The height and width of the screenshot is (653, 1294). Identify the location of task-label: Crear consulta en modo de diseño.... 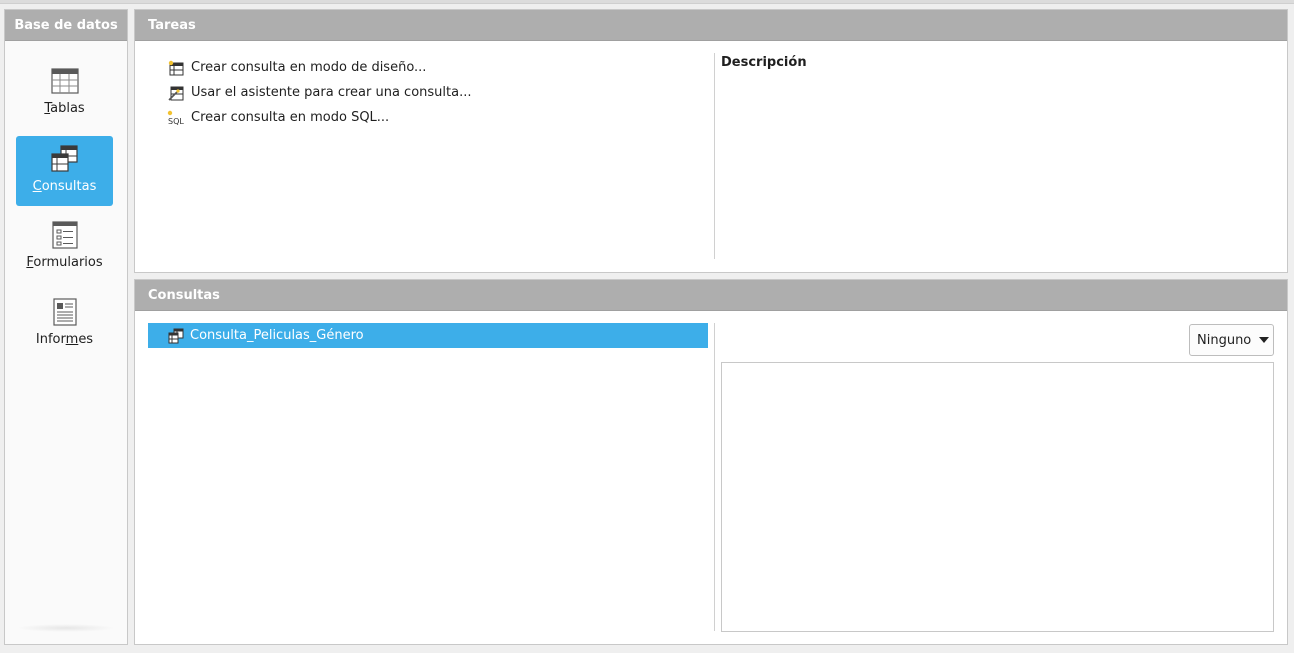
(309, 67).